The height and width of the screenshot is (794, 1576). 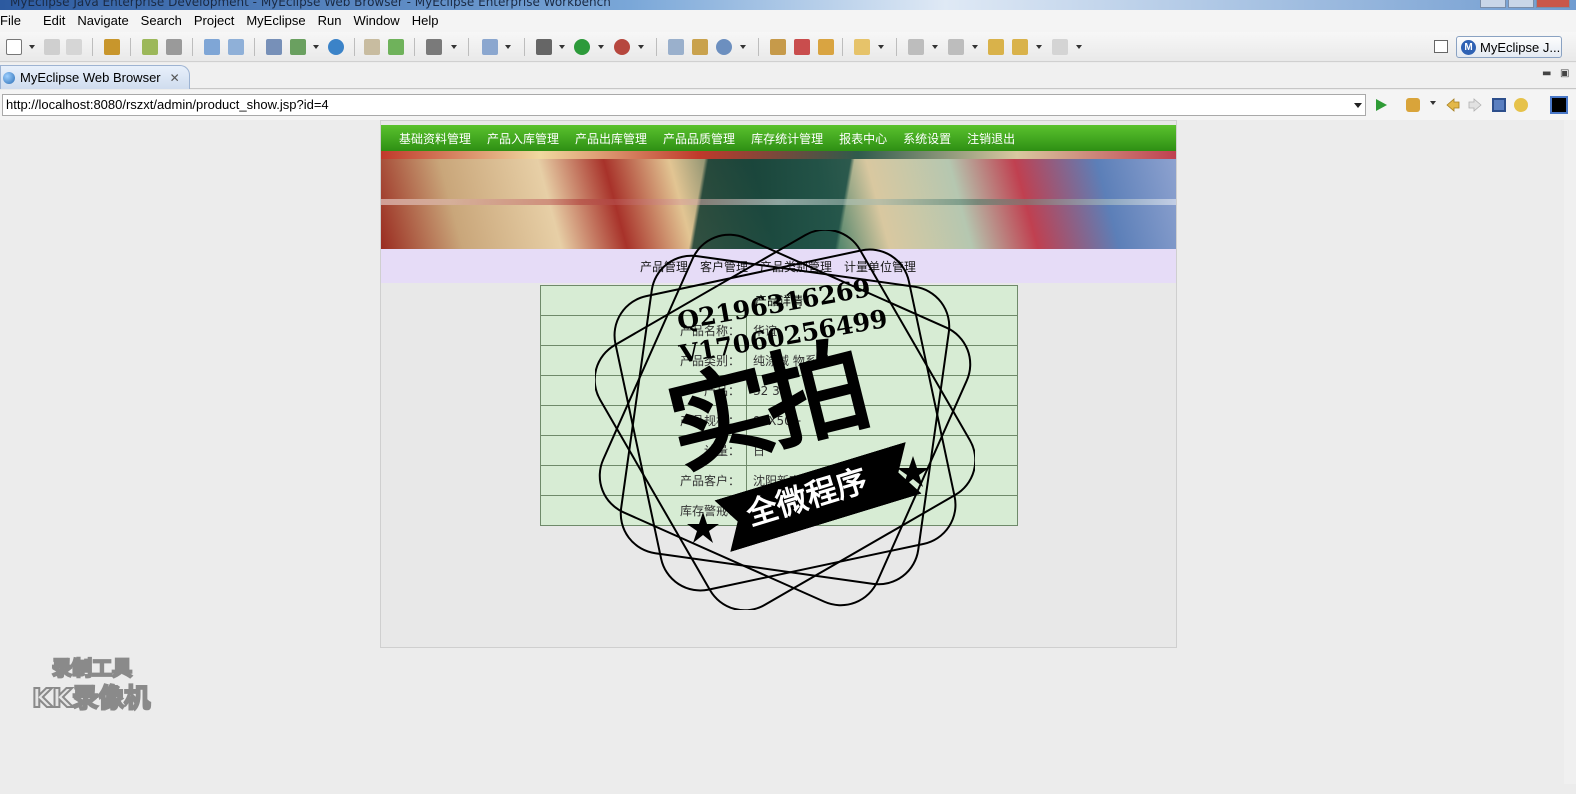 What do you see at coordinates (544, 47) in the screenshot?
I see `debug-icon` at bounding box center [544, 47].